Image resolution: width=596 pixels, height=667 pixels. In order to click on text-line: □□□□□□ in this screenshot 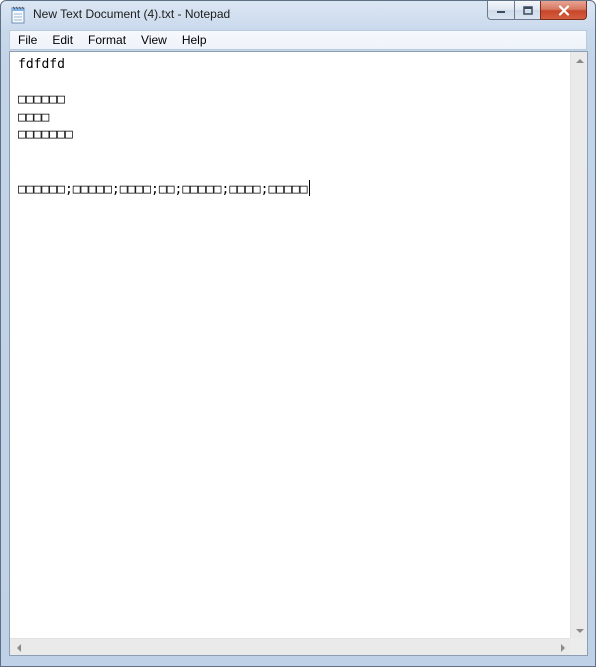, I will do `click(41, 99)`.